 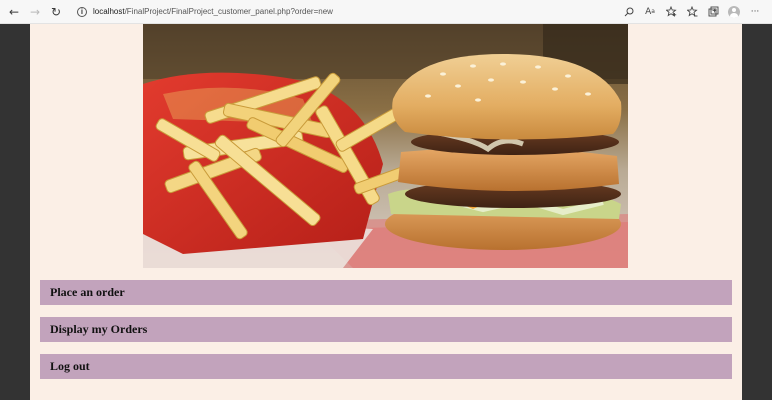 I want to click on url-host: localhost, so click(x=109, y=11).